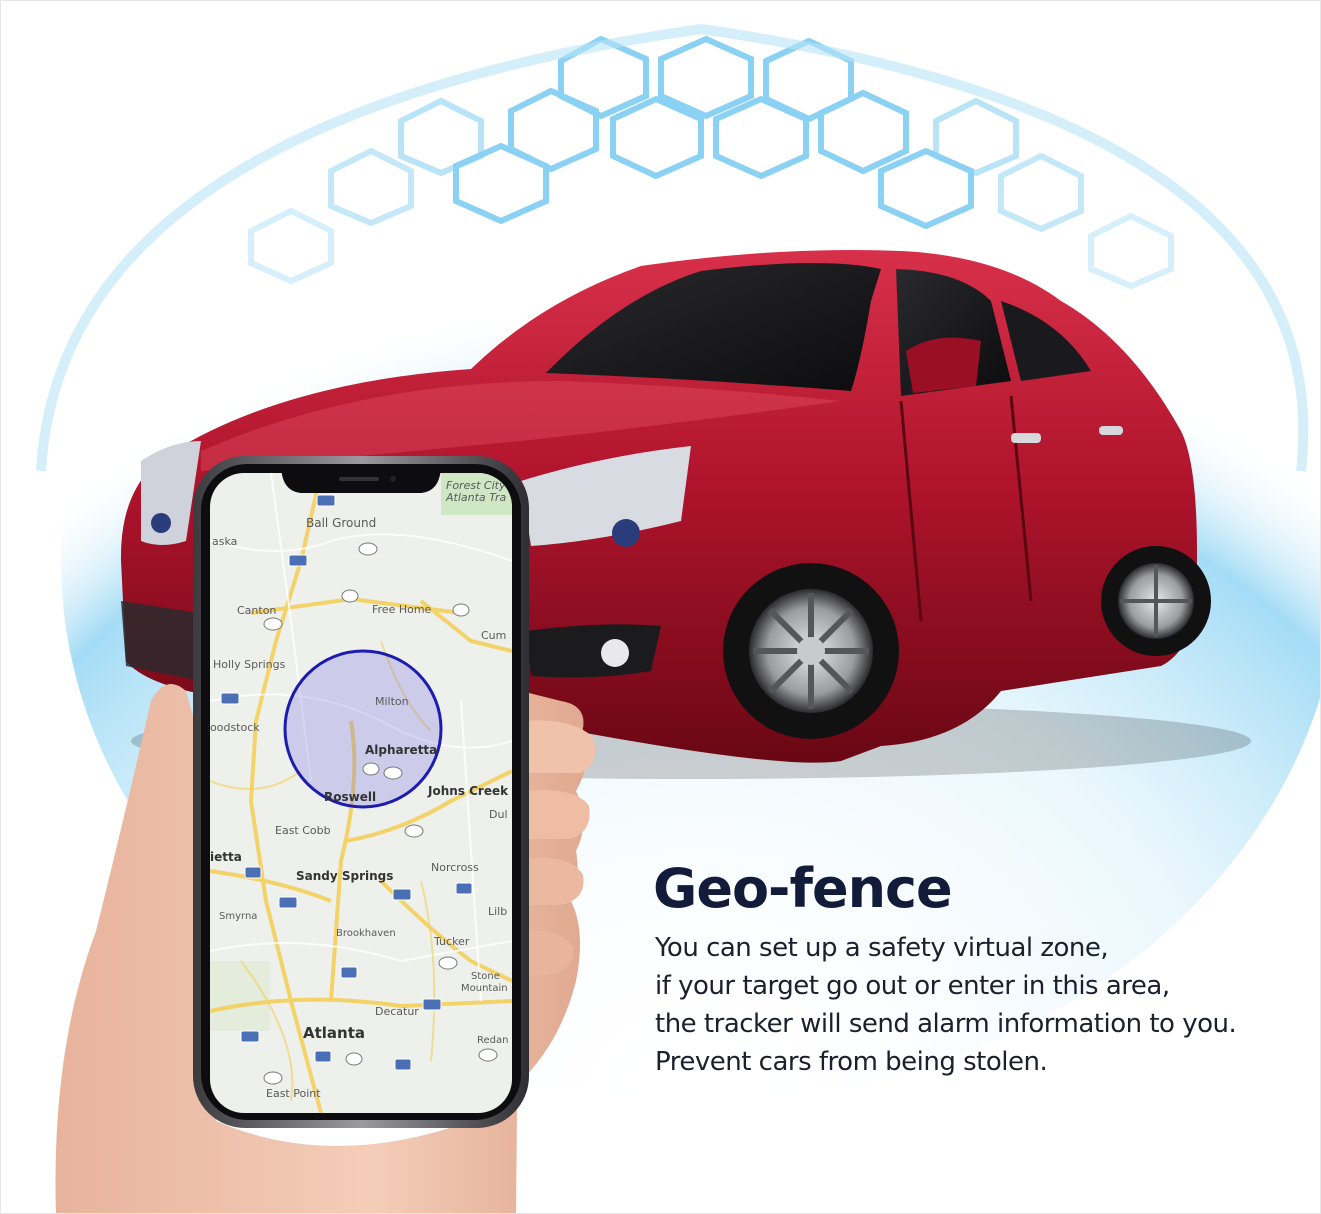 The height and width of the screenshot is (1214, 1321). What do you see at coordinates (238, 916) in the screenshot?
I see `map-label-smyrna: Smyrna` at bounding box center [238, 916].